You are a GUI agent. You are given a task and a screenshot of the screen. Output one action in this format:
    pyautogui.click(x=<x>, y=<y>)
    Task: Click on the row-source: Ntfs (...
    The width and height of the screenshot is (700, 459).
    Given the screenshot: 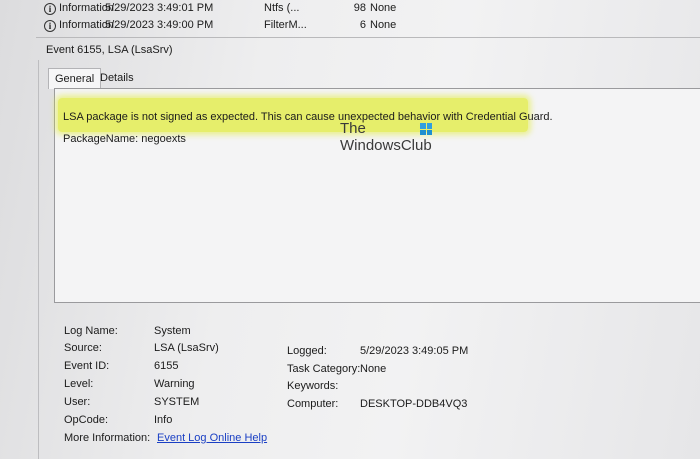 What is the action you would take?
    pyautogui.click(x=282, y=8)
    